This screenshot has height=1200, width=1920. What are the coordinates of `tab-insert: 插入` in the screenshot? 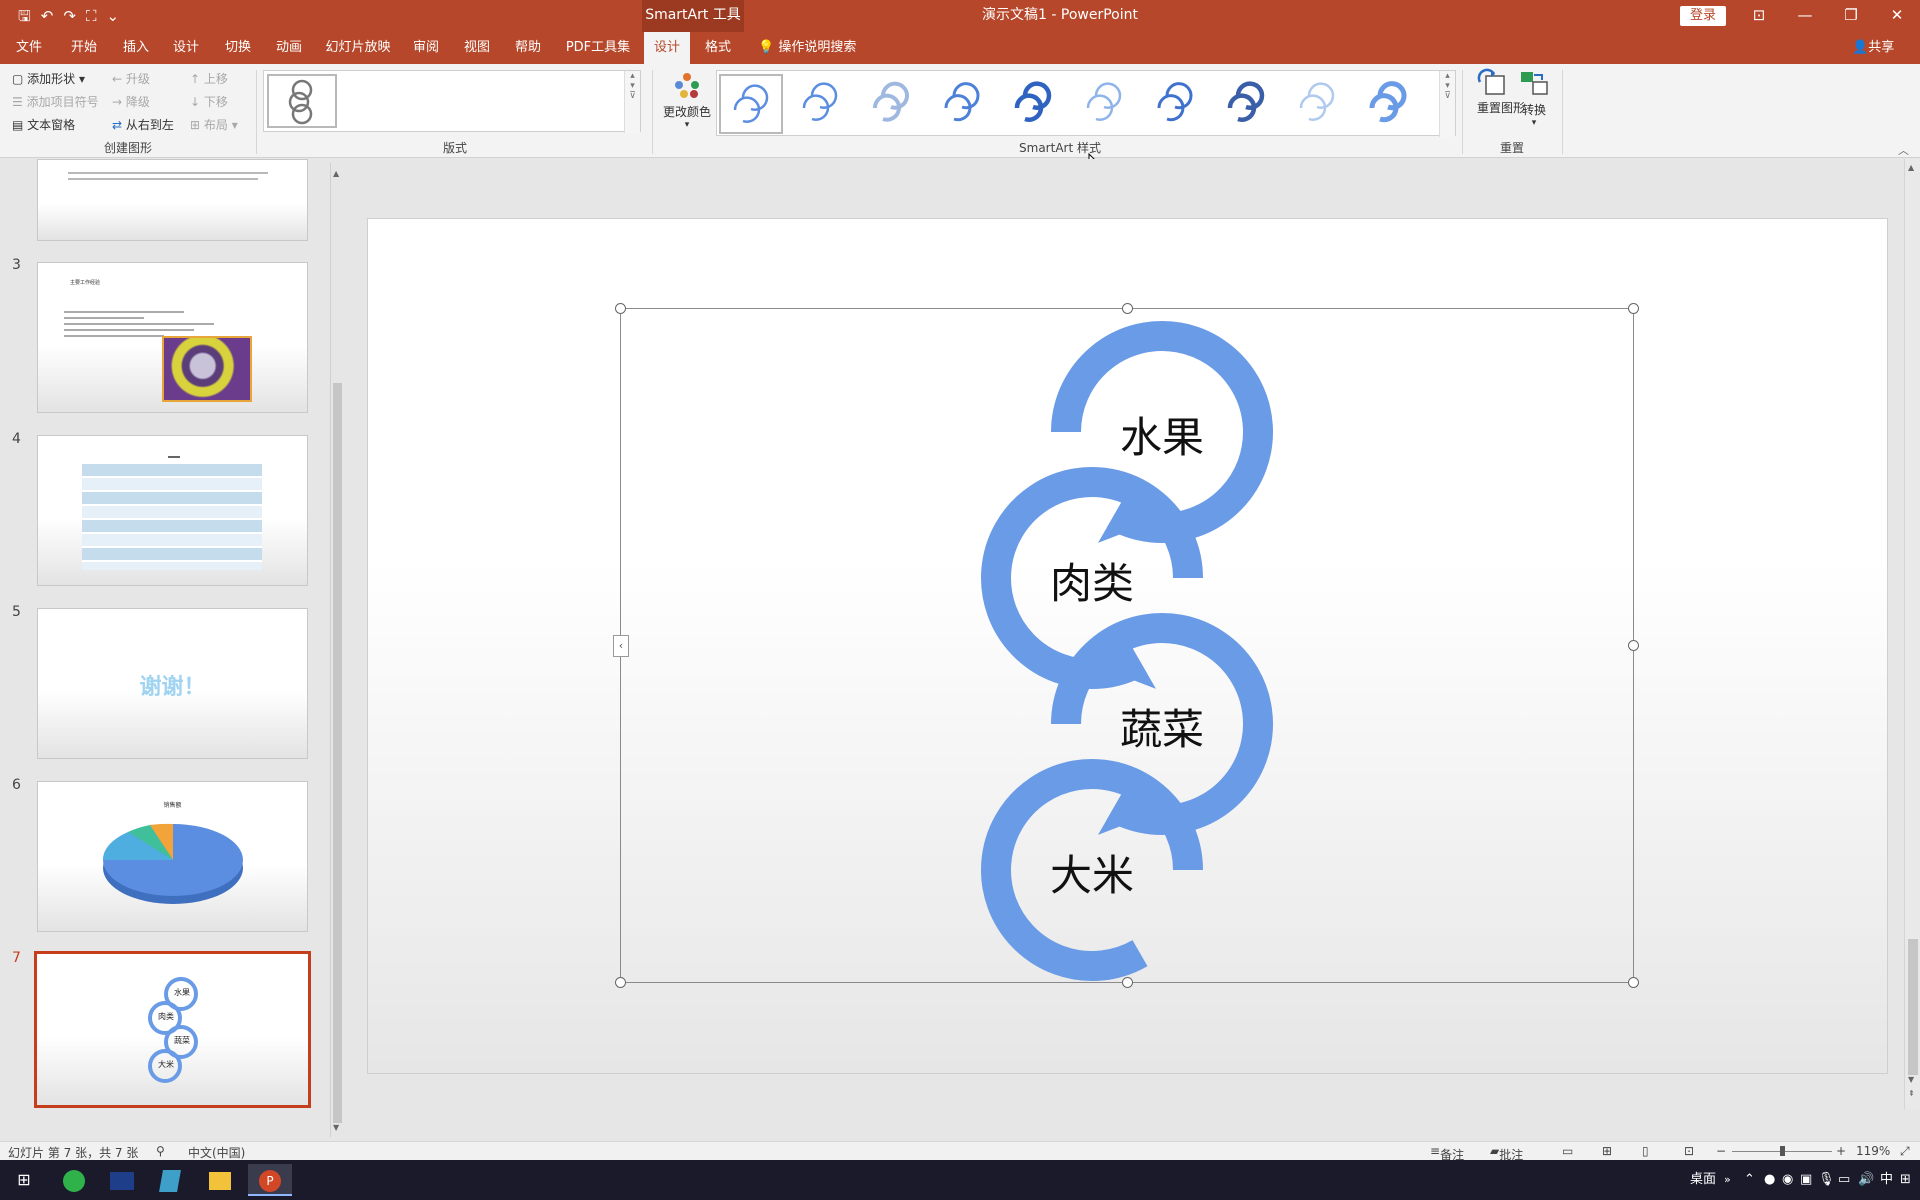 It's located at (136, 48).